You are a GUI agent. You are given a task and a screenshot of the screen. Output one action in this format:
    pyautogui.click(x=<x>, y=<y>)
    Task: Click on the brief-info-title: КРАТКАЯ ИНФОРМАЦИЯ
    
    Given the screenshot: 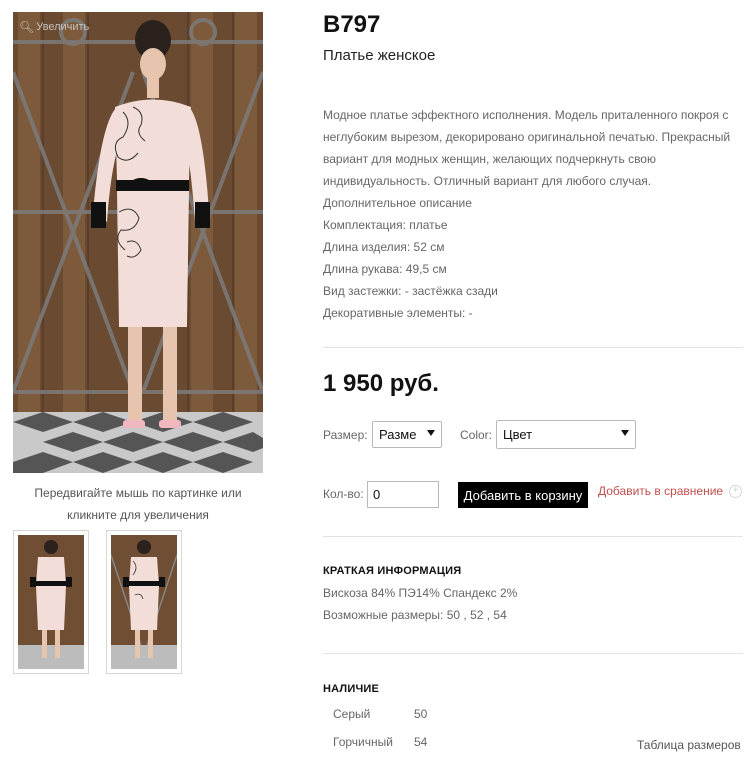 What is the action you would take?
    pyautogui.click(x=392, y=571)
    